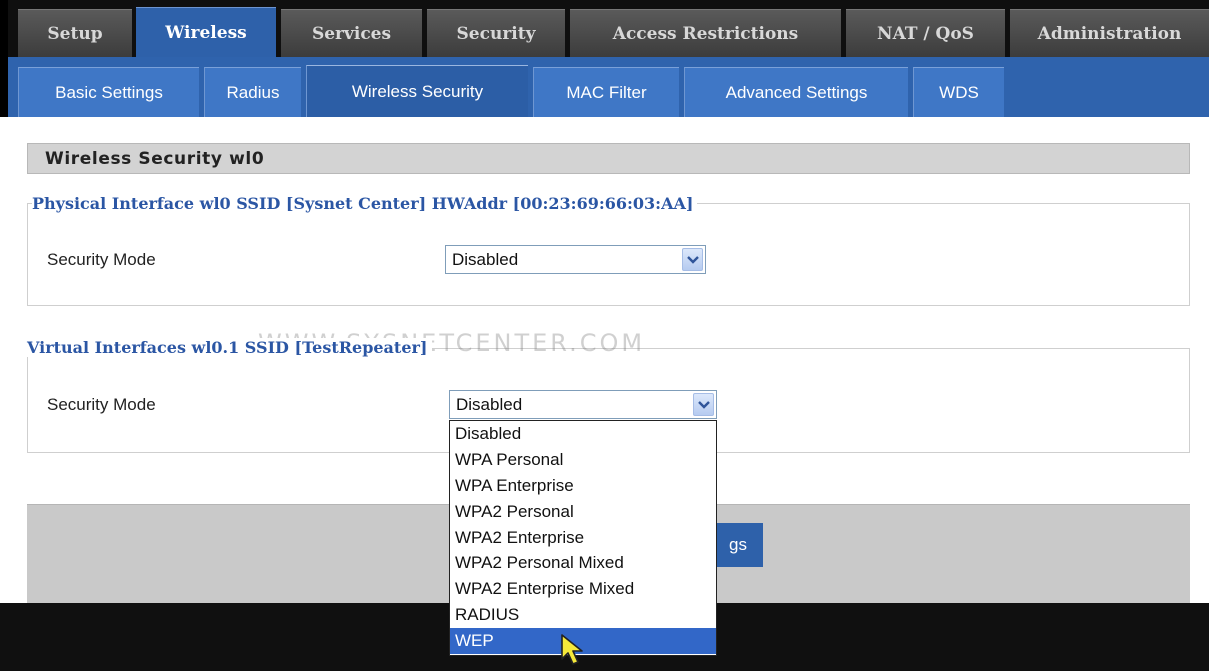 Image resolution: width=1209 pixels, height=671 pixels. What do you see at coordinates (572, 649) in the screenshot?
I see `mouse-pointer-icon` at bounding box center [572, 649].